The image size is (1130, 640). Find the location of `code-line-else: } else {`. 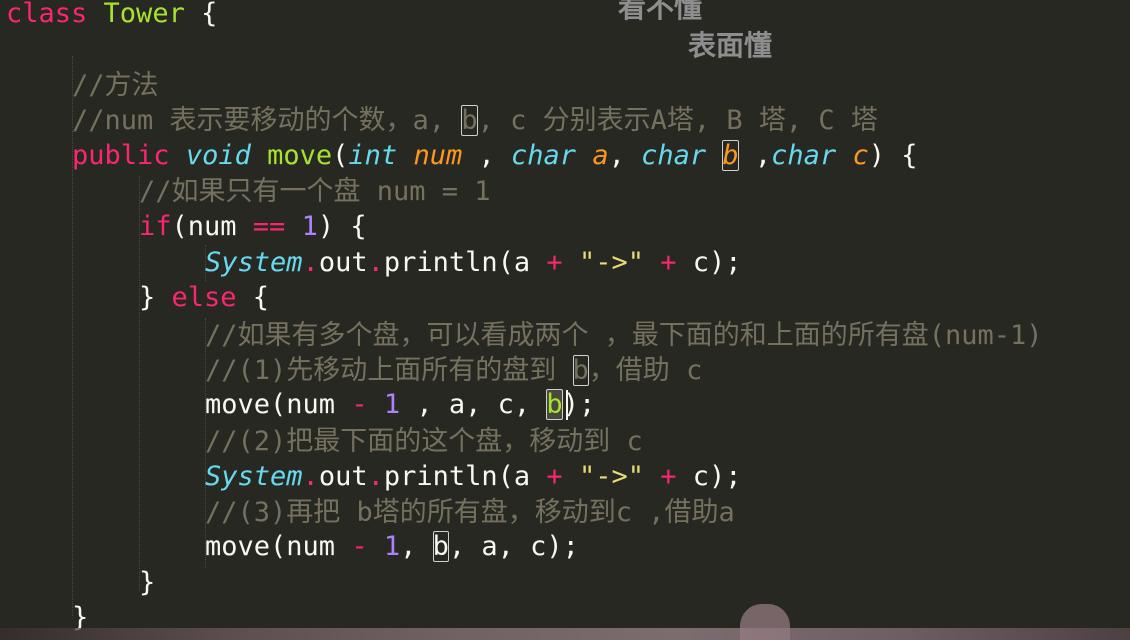

code-line-else: } else { is located at coordinates (204, 298).